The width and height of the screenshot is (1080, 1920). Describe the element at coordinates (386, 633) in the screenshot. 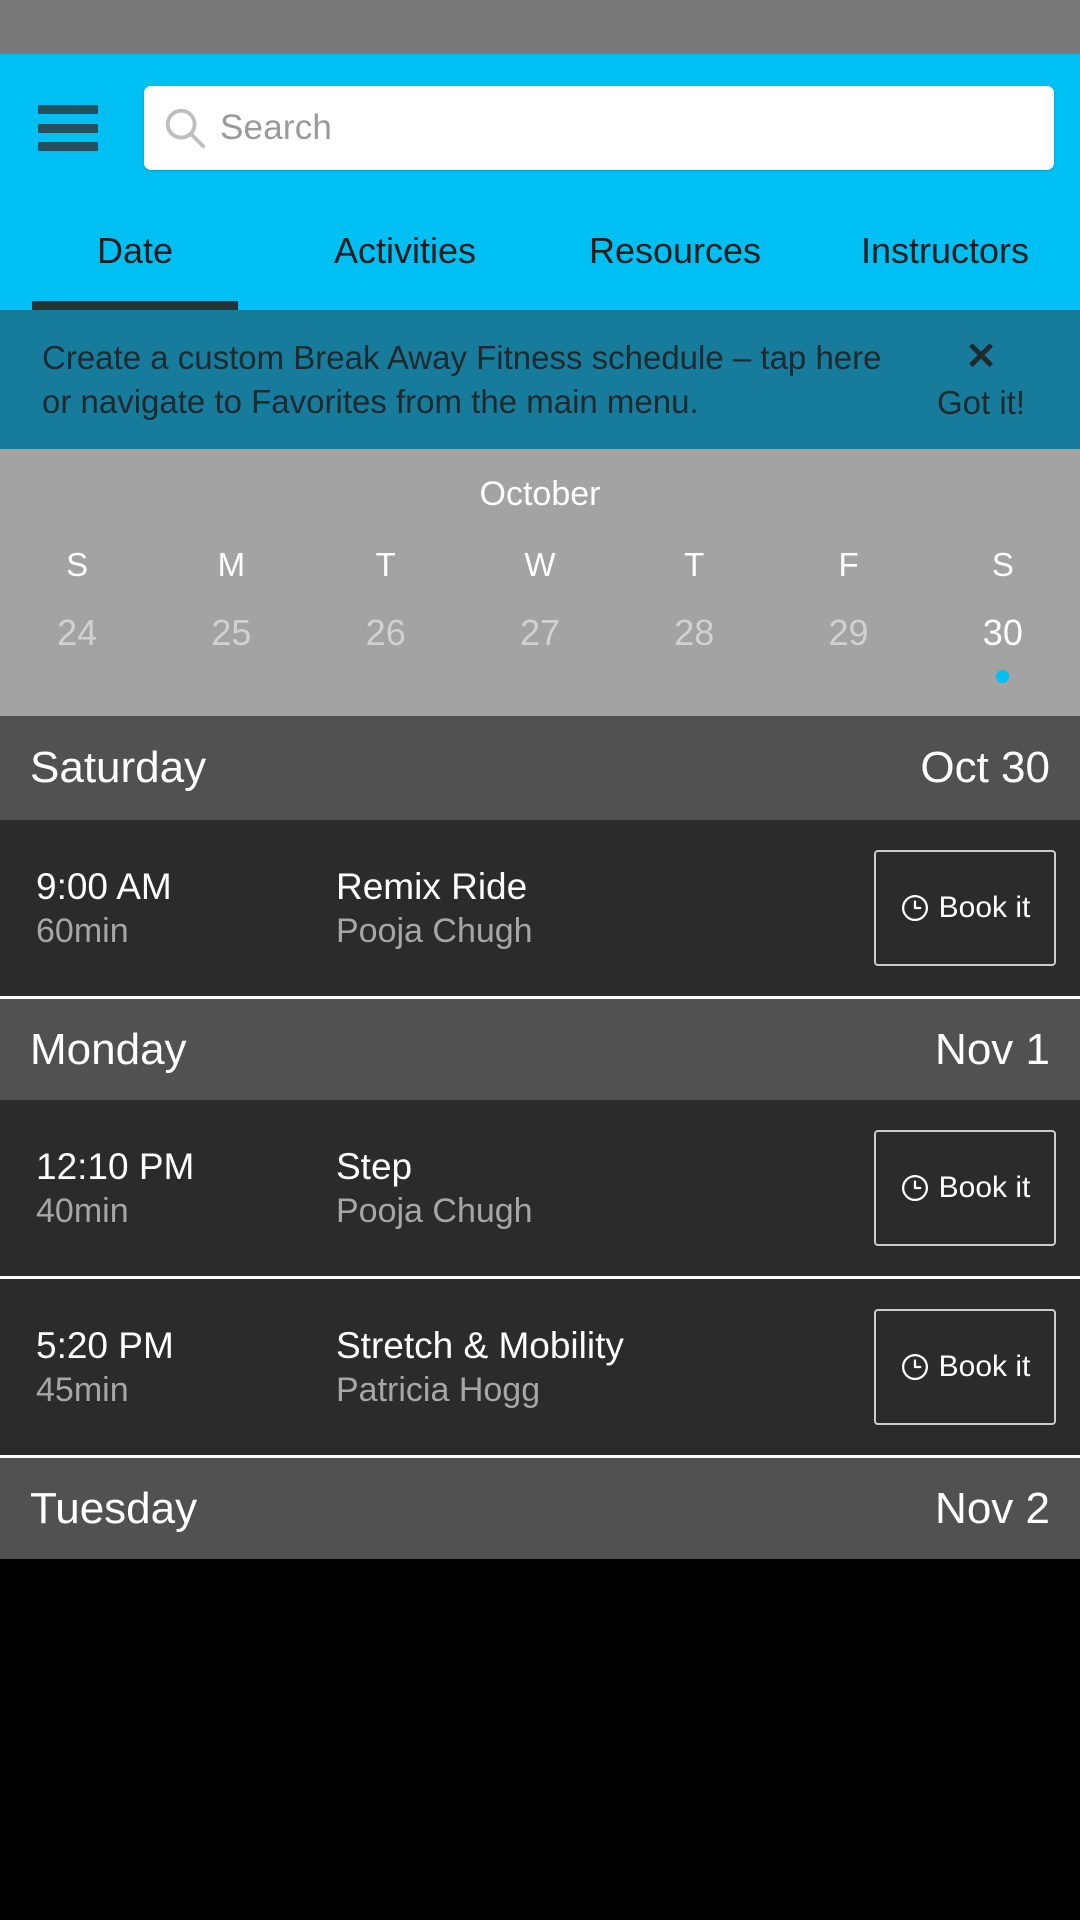

I see `calendar-date-26: 26` at that location.